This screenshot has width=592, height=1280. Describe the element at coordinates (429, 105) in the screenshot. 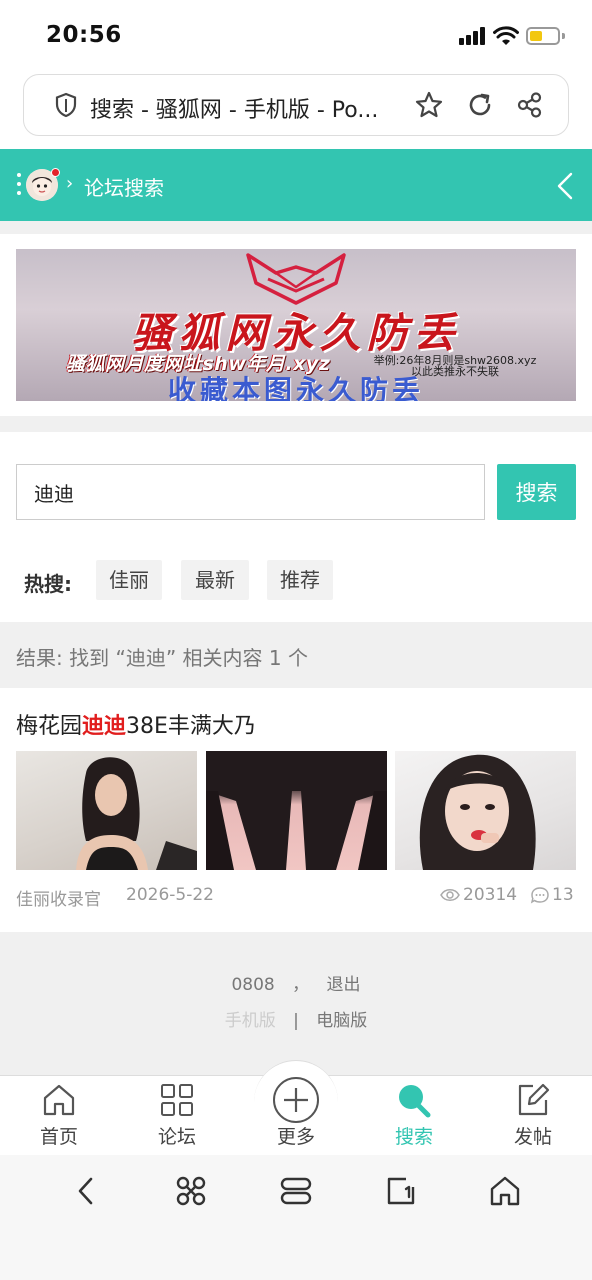

I see `star-icon` at that location.